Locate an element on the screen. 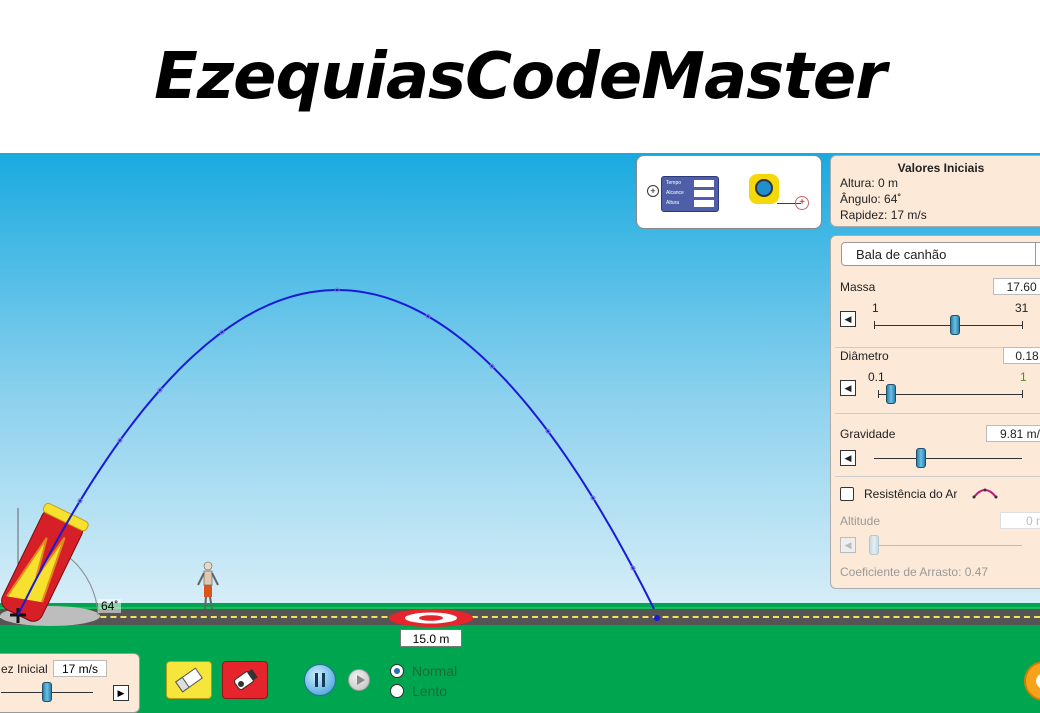  mass-tick-min is located at coordinates (874, 325).